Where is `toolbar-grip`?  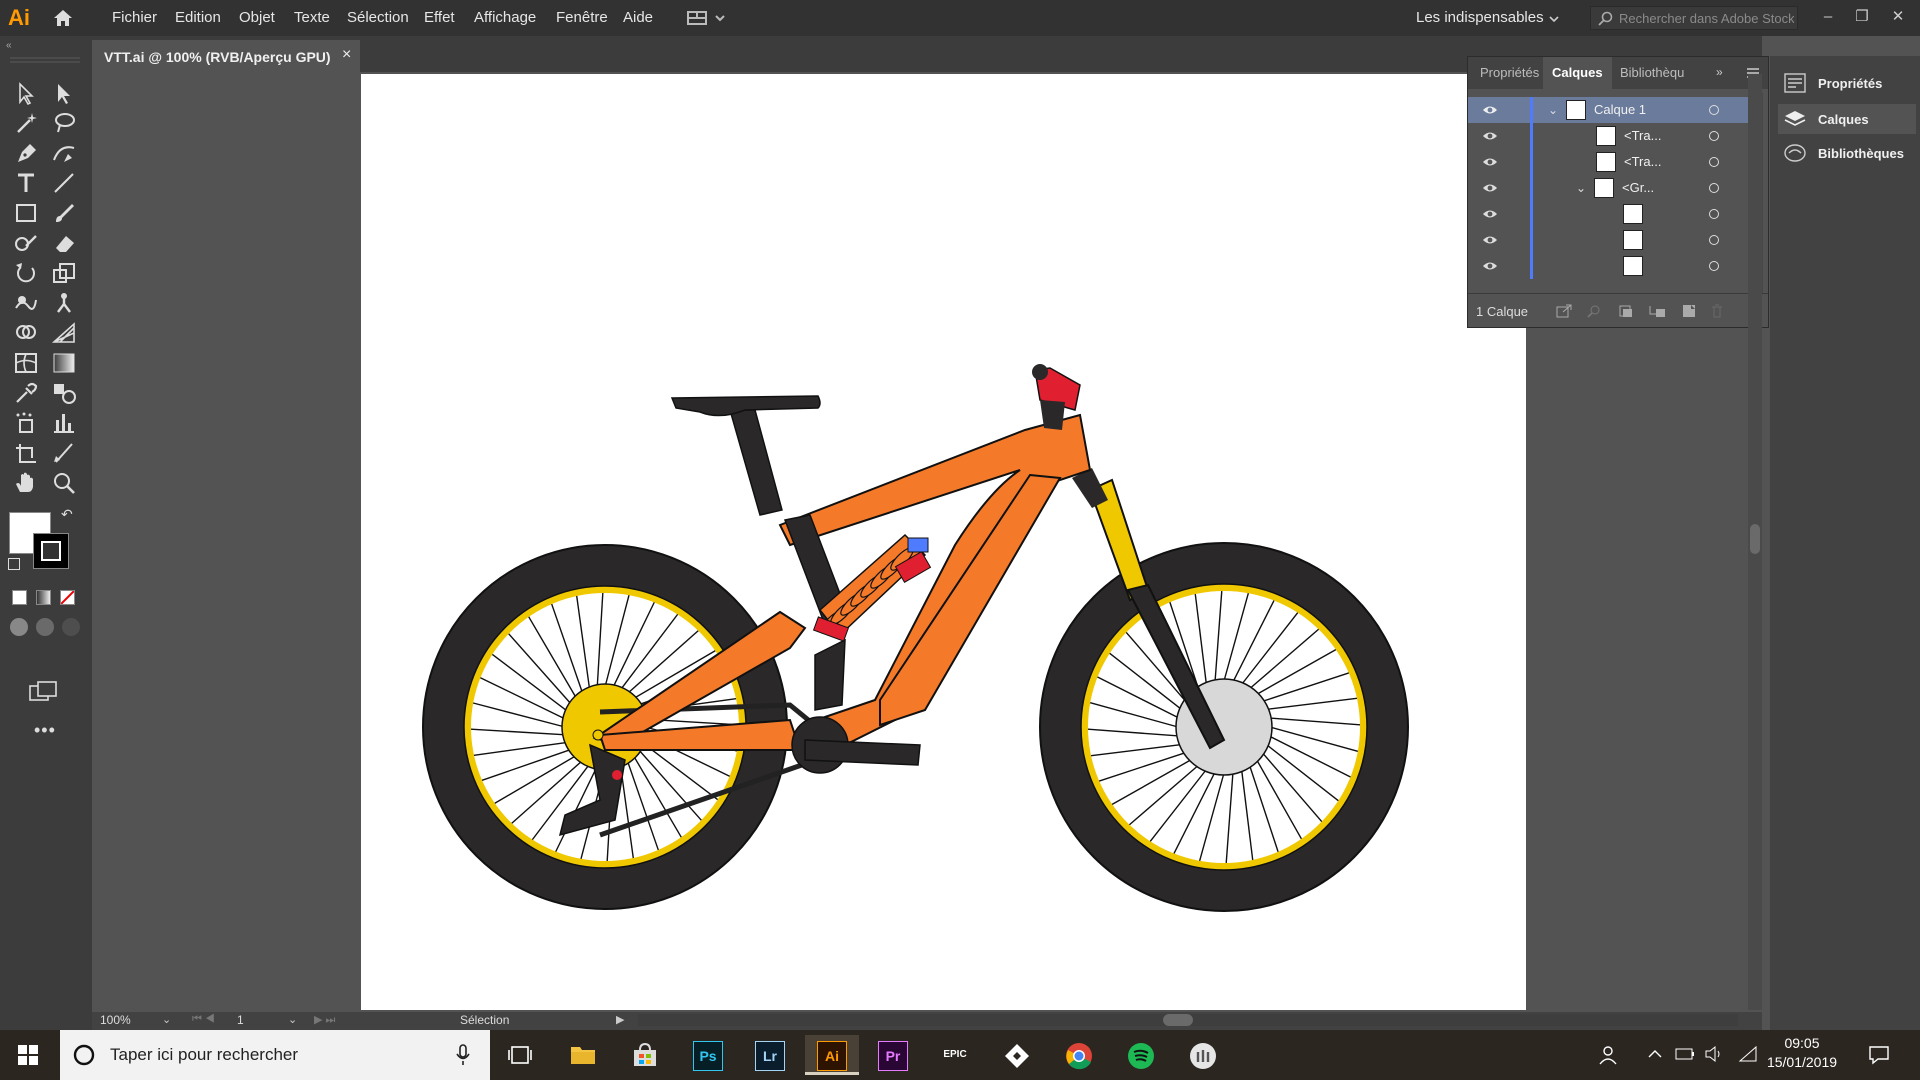 toolbar-grip is located at coordinates (45, 60).